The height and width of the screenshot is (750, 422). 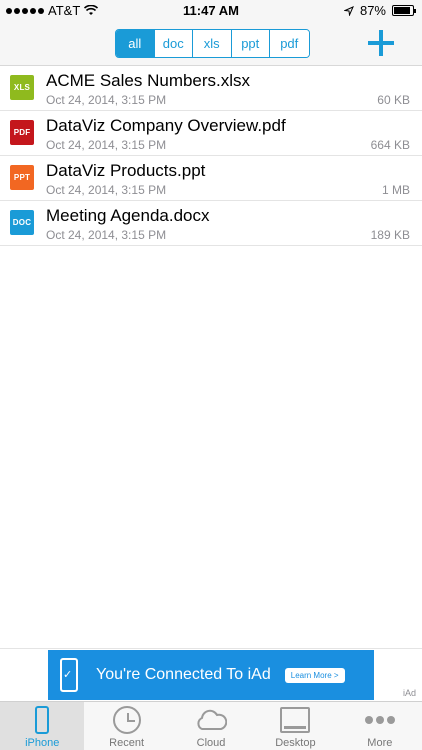 I want to click on tab-iphone: iPhone, so click(x=42, y=726).